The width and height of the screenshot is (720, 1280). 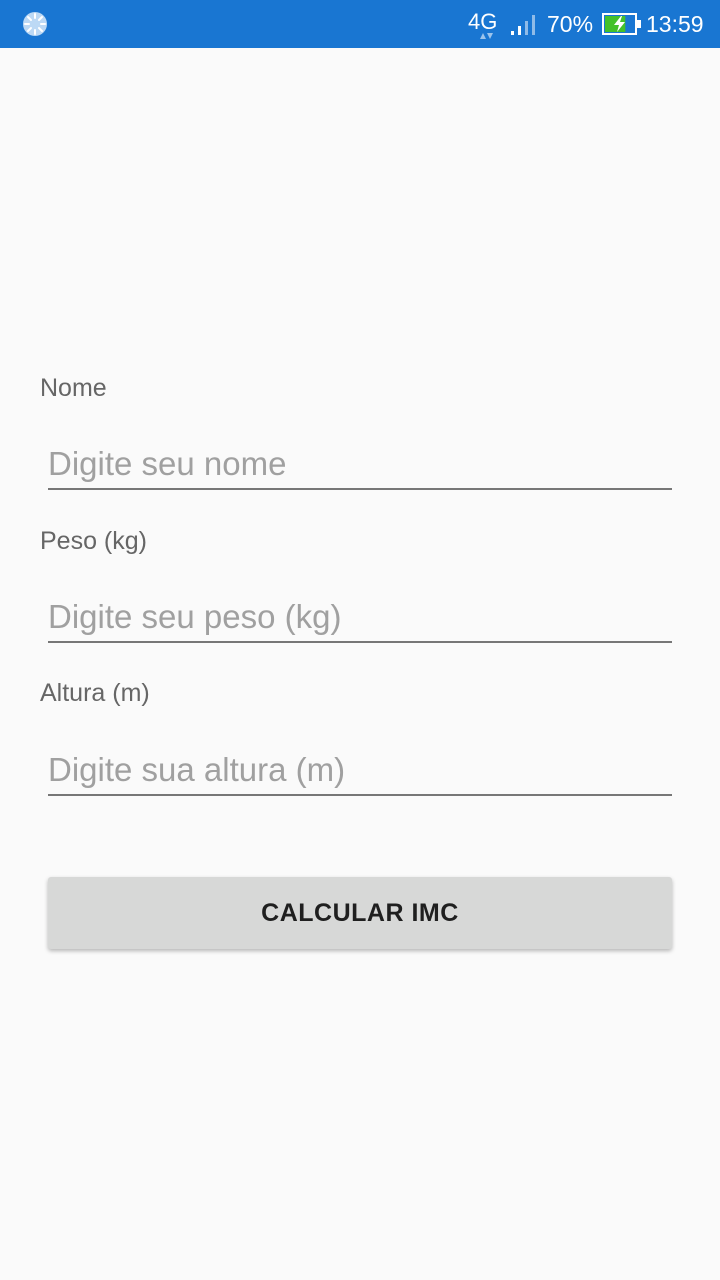 I want to click on calculate-bmi-button: CALCULAR IMC, so click(x=360, y=913).